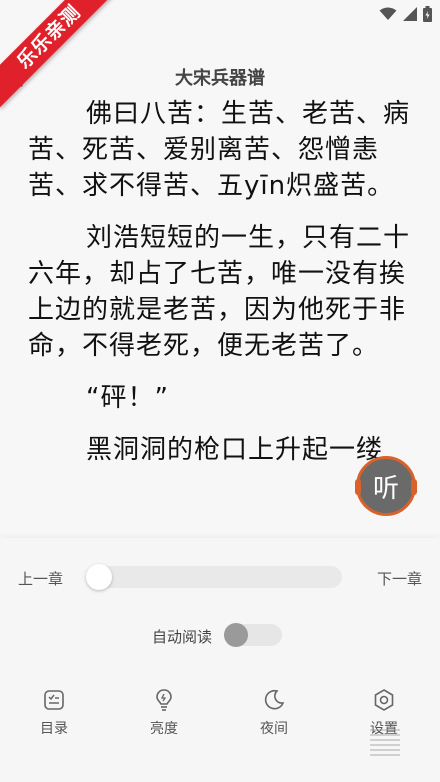 This screenshot has height=782, width=440. I want to click on wifi-icon, so click(388, 13).